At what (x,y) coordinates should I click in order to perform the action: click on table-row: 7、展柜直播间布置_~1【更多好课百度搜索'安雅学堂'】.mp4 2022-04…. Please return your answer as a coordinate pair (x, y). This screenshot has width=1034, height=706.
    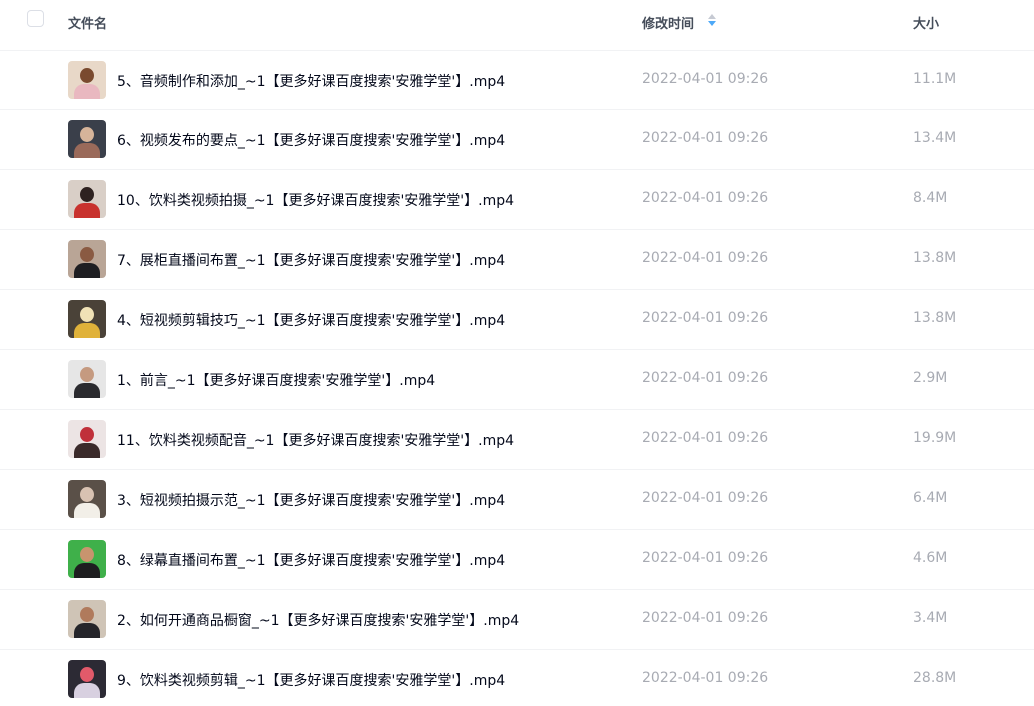
    Looking at the image, I should click on (517, 260).